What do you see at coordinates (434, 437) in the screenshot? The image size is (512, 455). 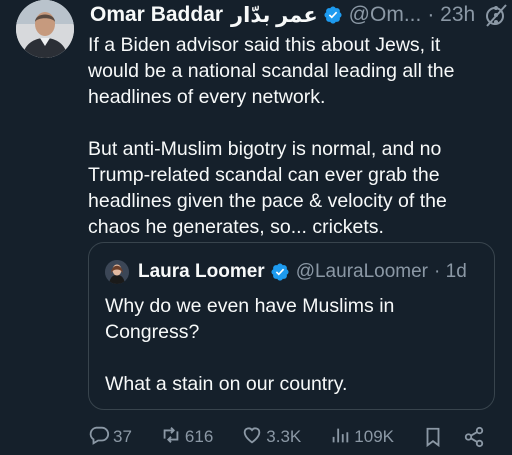 I see `bookmark-icon` at bounding box center [434, 437].